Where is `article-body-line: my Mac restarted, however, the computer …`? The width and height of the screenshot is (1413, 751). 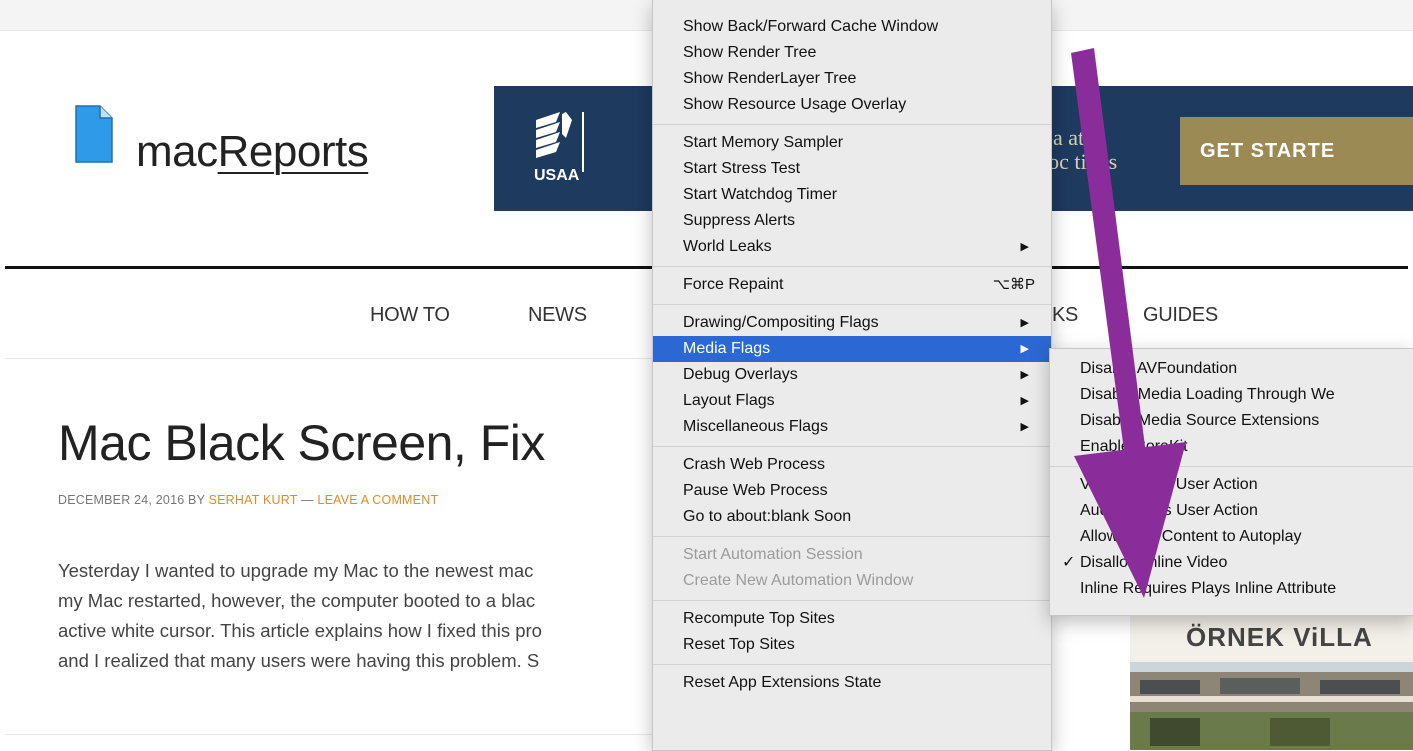 article-body-line: my Mac restarted, however, the computer … is located at coordinates (297, 600).